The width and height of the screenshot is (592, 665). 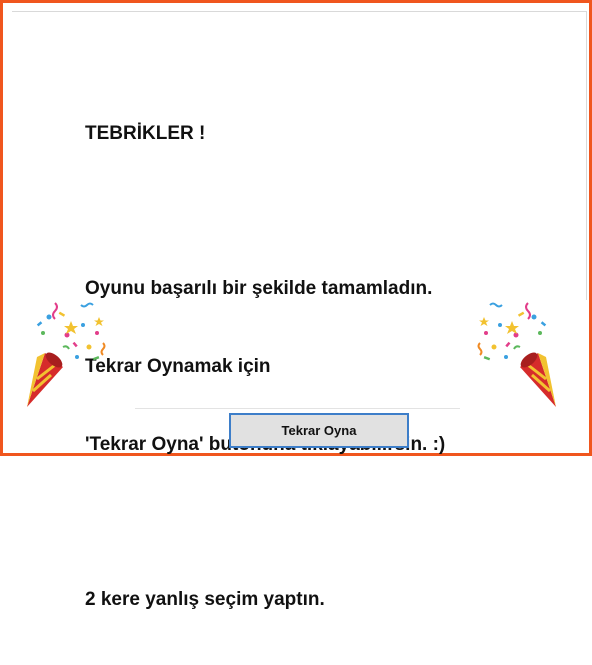 What do you see at coordinates (145, 133) in the screenshot?
I see `message-title: TEBRİKLER !` at bounding box center [145, 133].